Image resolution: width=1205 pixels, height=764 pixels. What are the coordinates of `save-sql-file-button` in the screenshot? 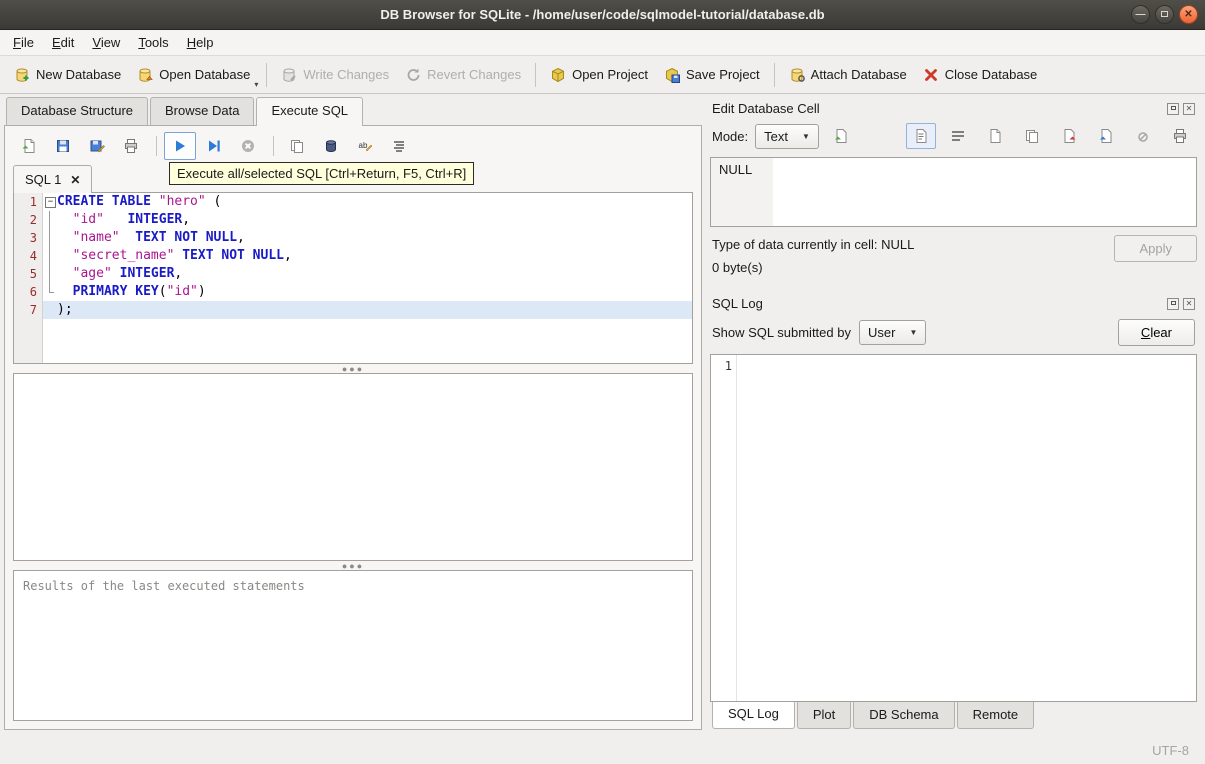 It's located at (63, 146).